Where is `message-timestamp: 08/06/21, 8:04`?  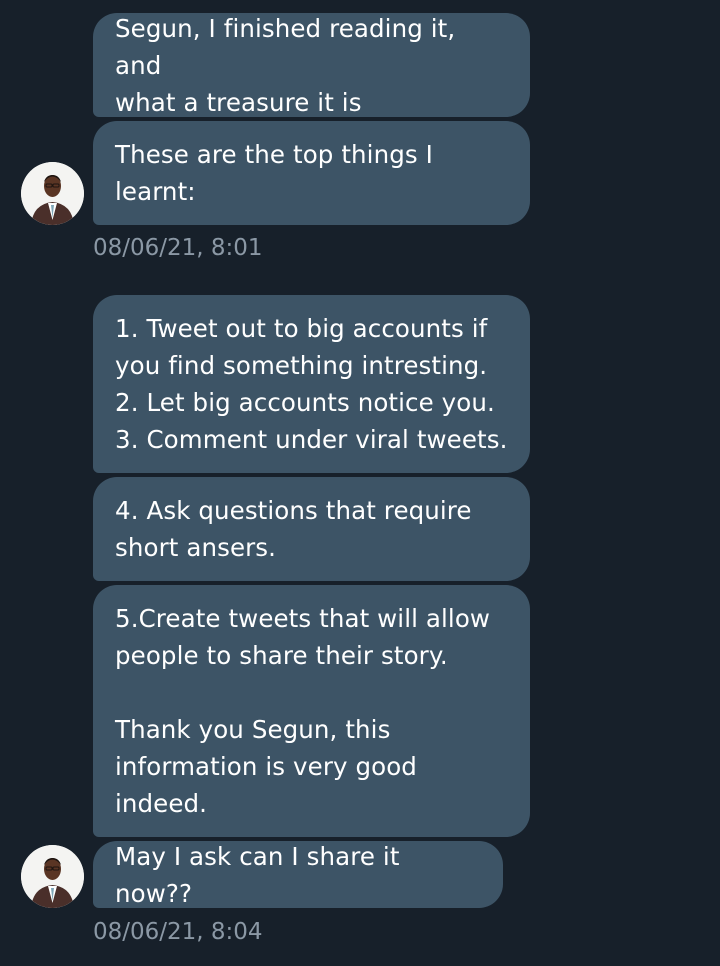
message-timestamp: 08/06/21, 8:04 is located at coordinates (178, 932).